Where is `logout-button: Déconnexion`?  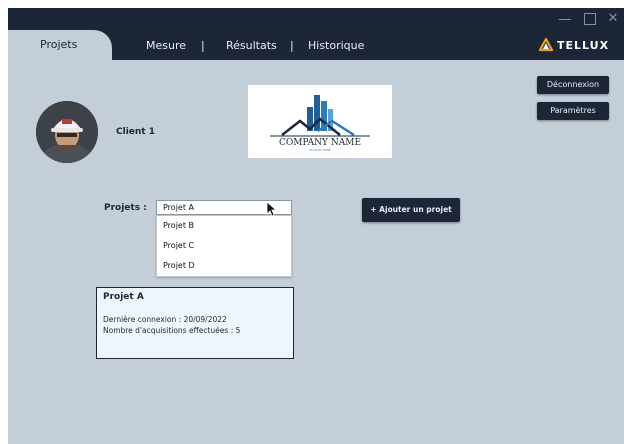 logout-button: Déconnexion is located at coordinates (573, 85).